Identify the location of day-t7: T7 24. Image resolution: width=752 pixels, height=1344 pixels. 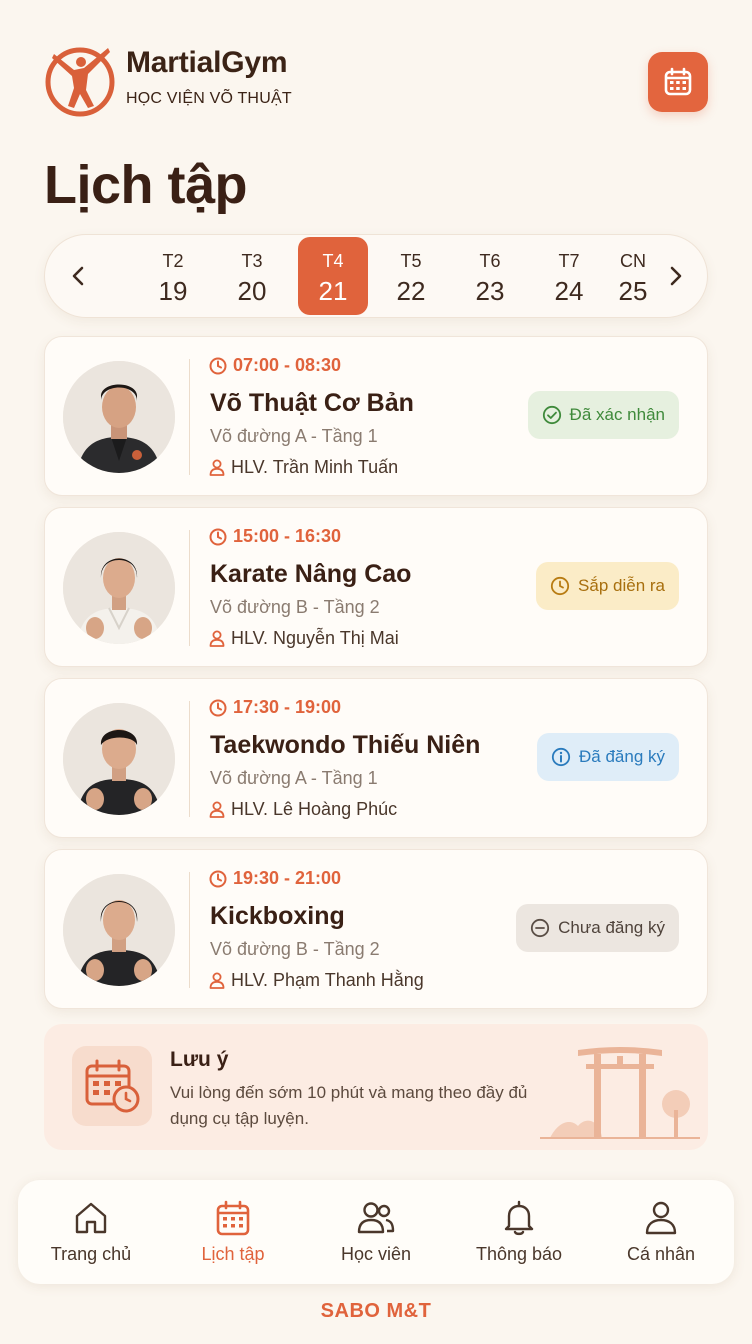
(569, 276).